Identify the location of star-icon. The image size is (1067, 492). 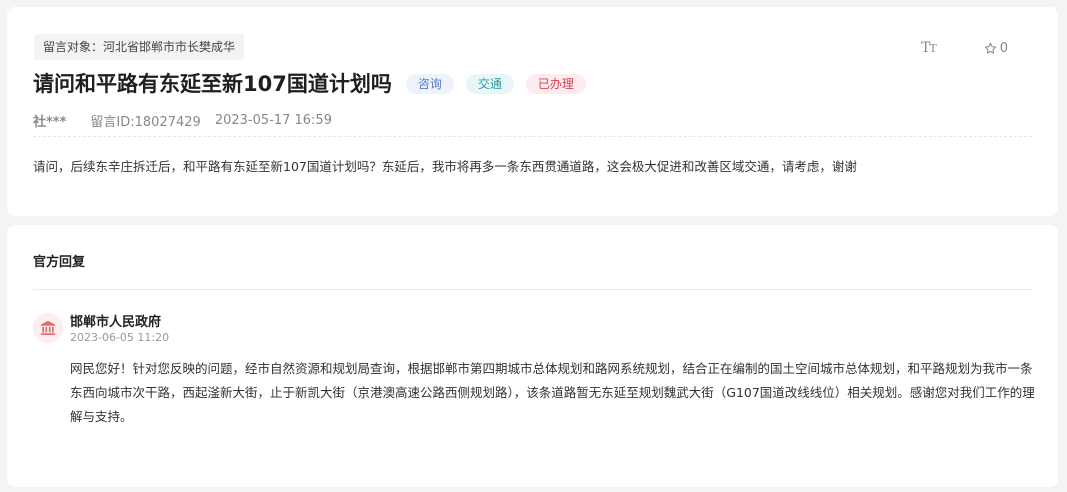
(990, 48).